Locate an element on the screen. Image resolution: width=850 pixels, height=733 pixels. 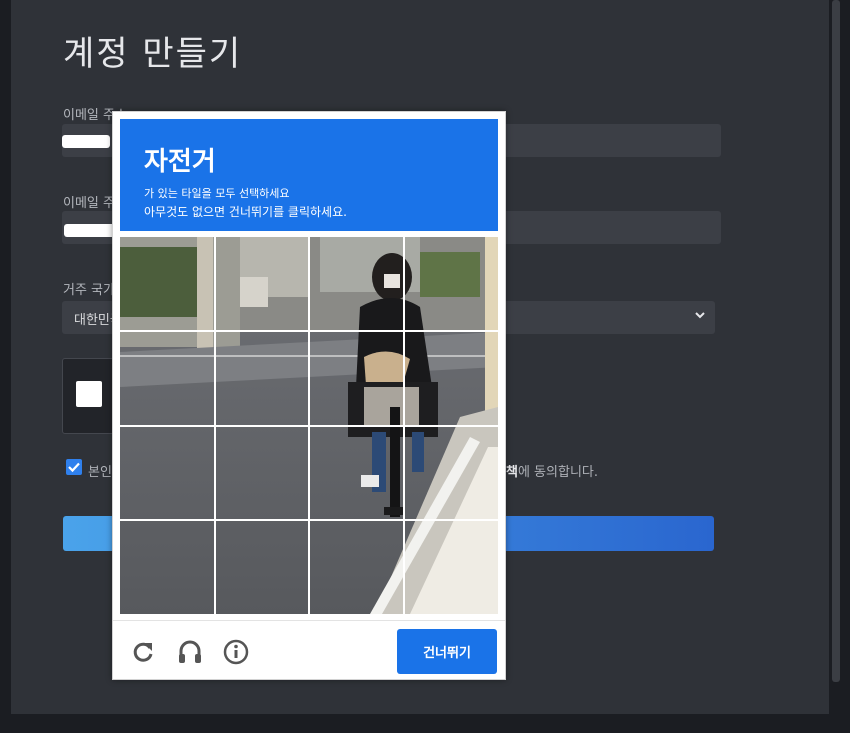
recaptcha-widget is located at coordinates (89, 396).